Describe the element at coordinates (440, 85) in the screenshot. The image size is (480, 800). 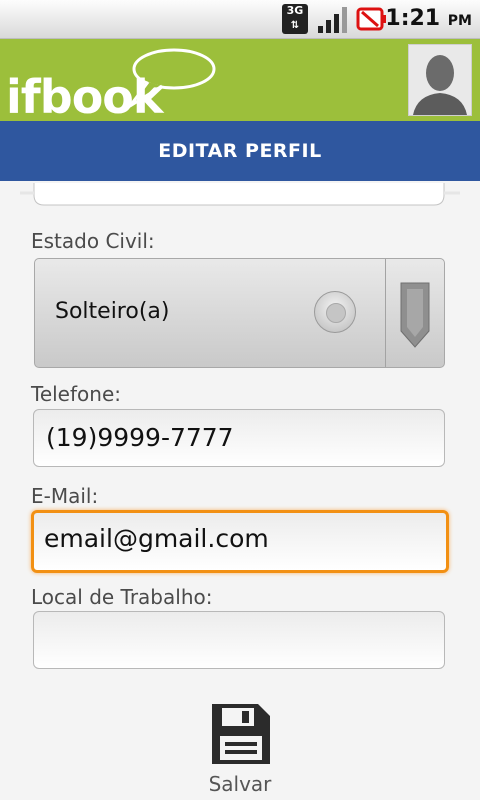
I see `user-silhouette-icon` at that location.